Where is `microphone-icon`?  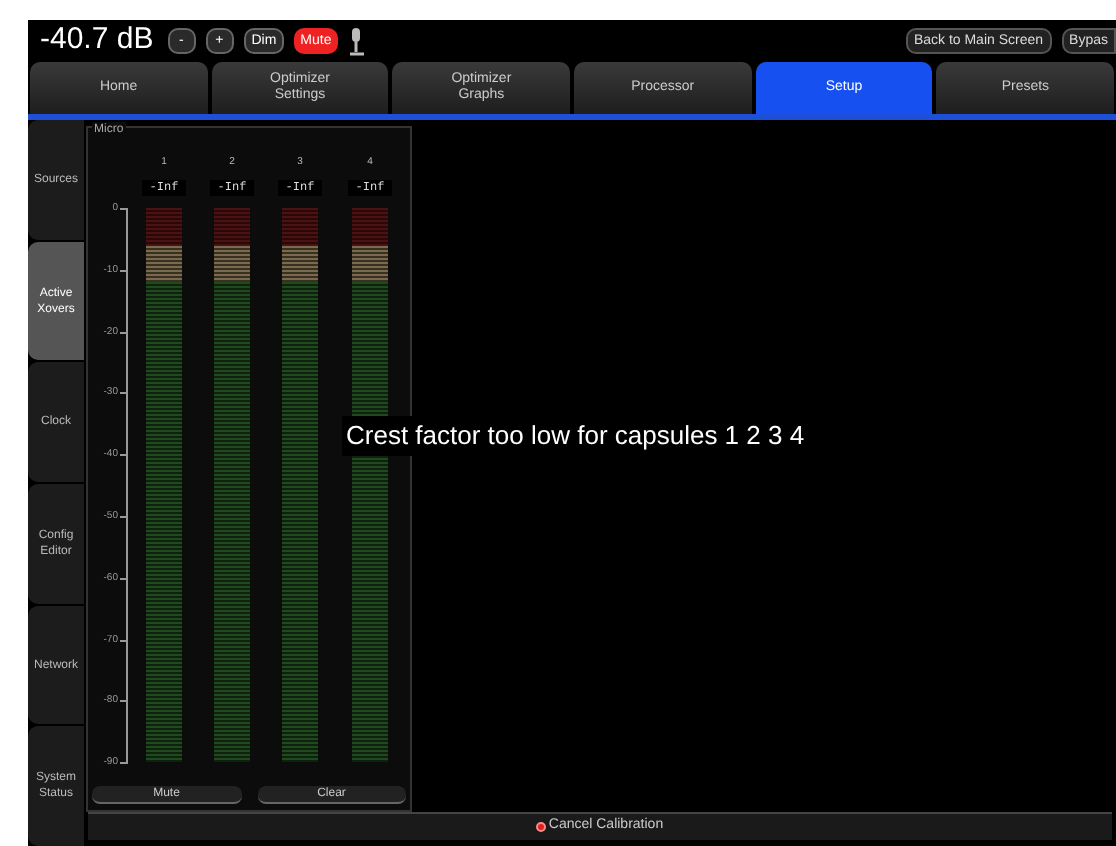 microphone-icon is located at coordinates (356, 41).